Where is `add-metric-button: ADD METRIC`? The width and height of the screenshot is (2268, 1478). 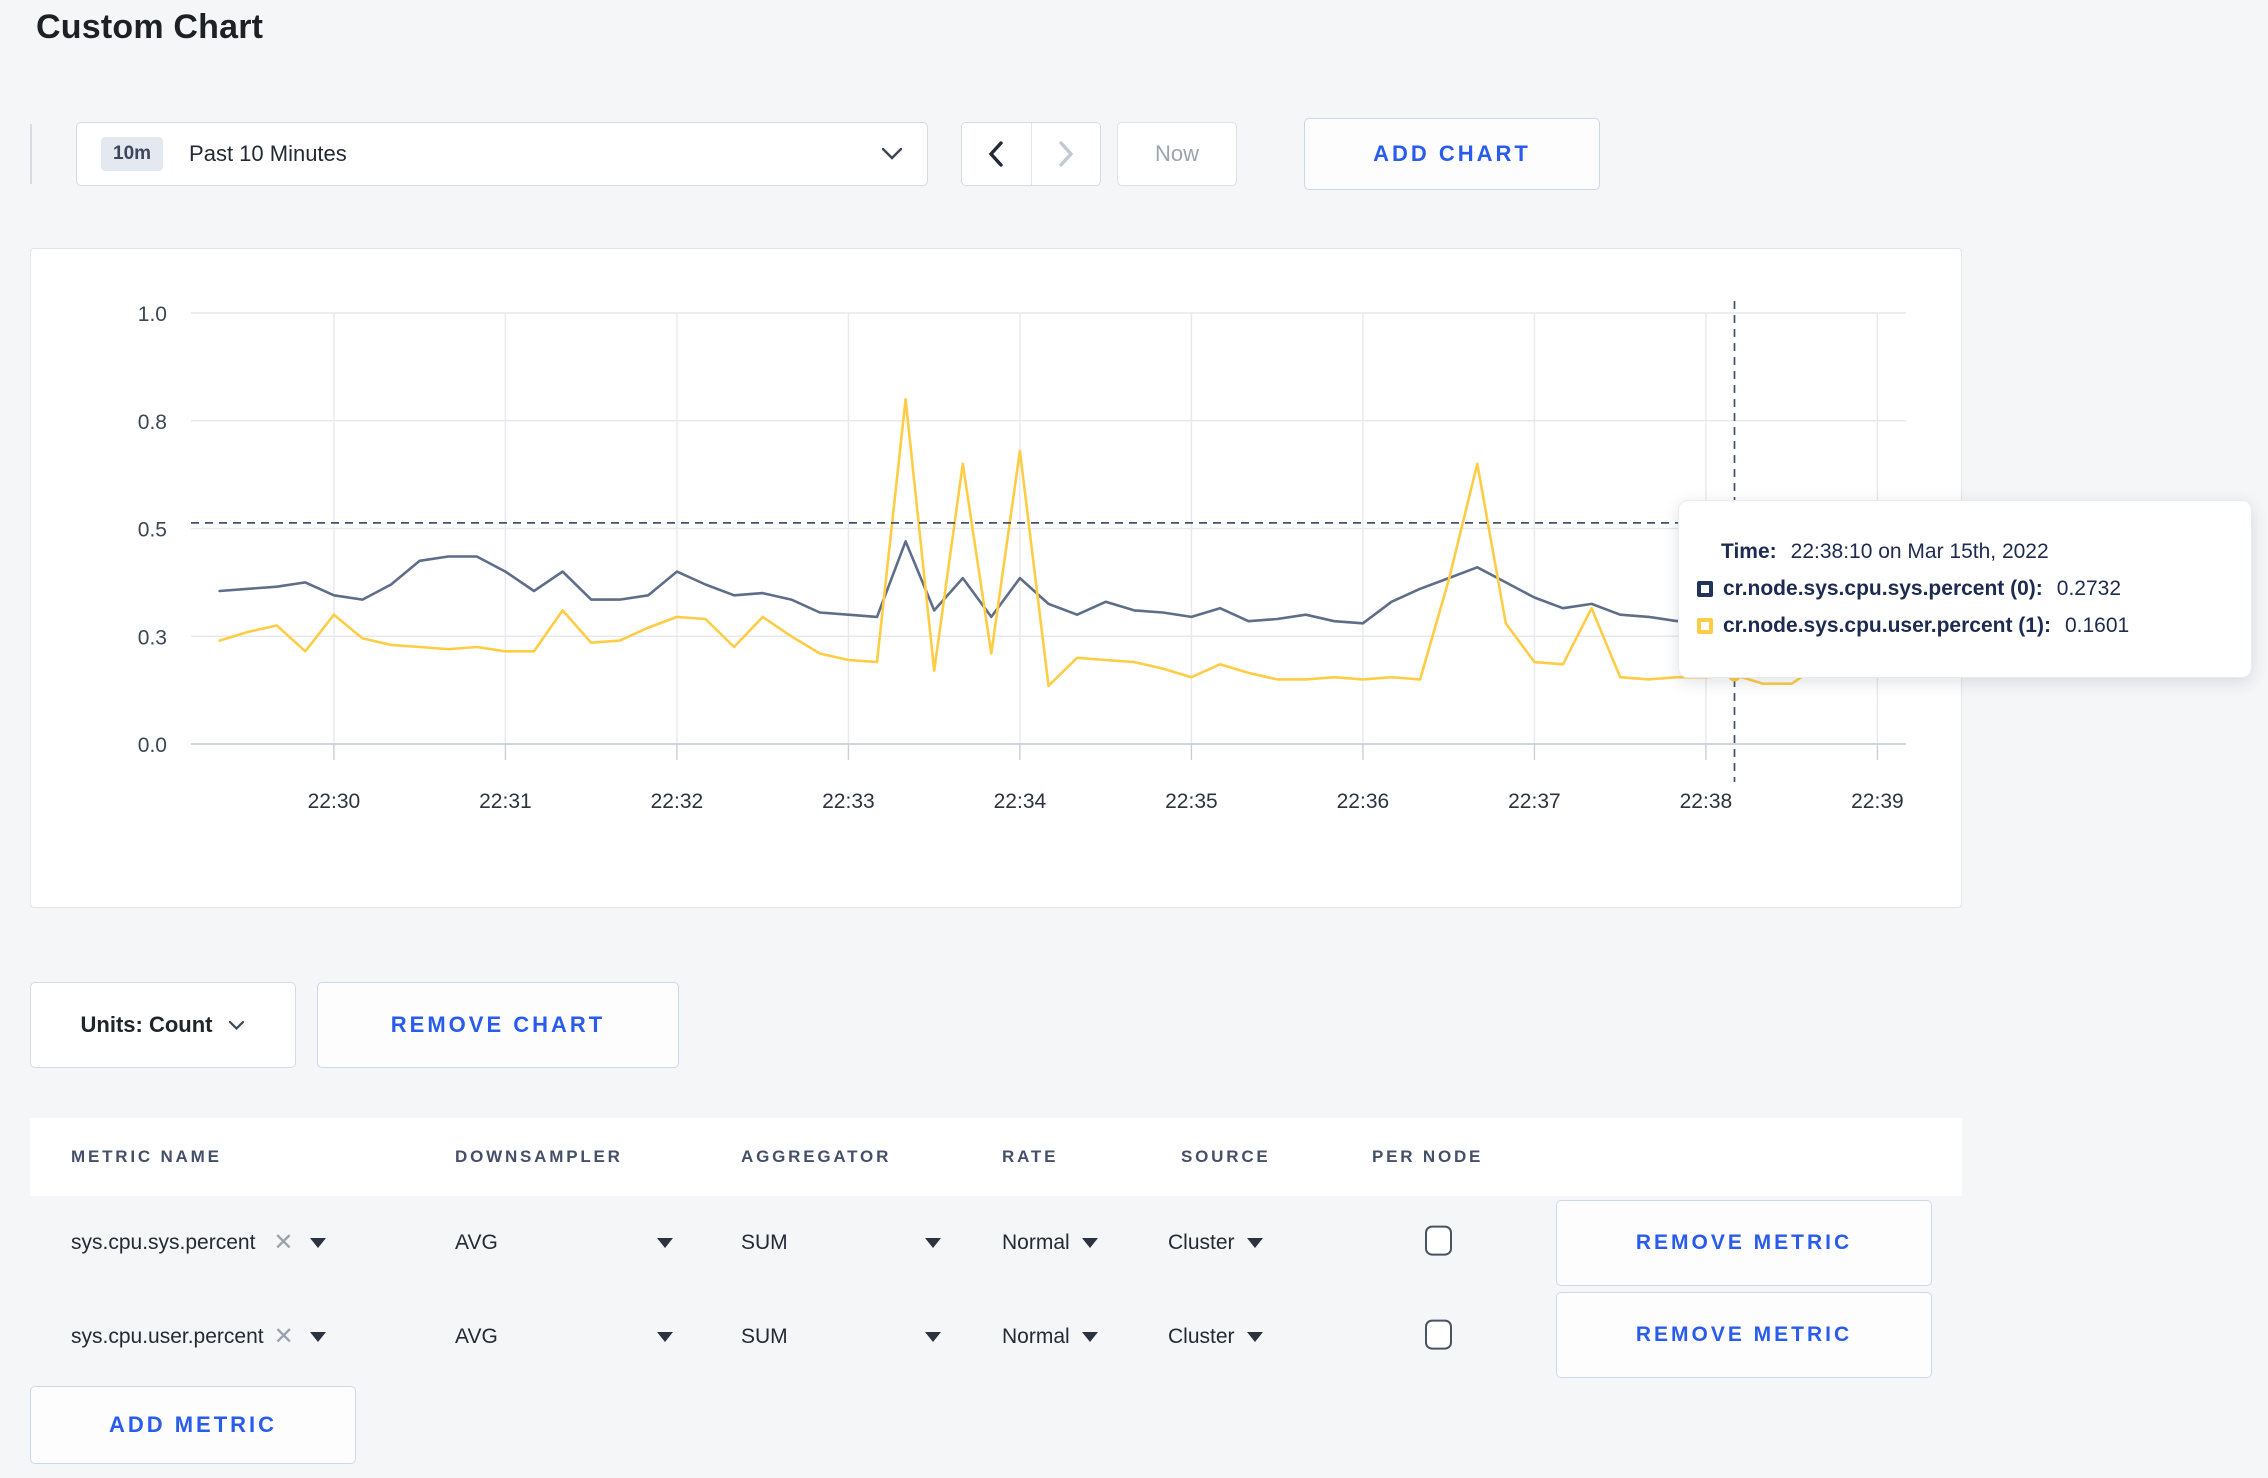 add-metric-button: ADD METRIC is located at coordinates (193, 1425).